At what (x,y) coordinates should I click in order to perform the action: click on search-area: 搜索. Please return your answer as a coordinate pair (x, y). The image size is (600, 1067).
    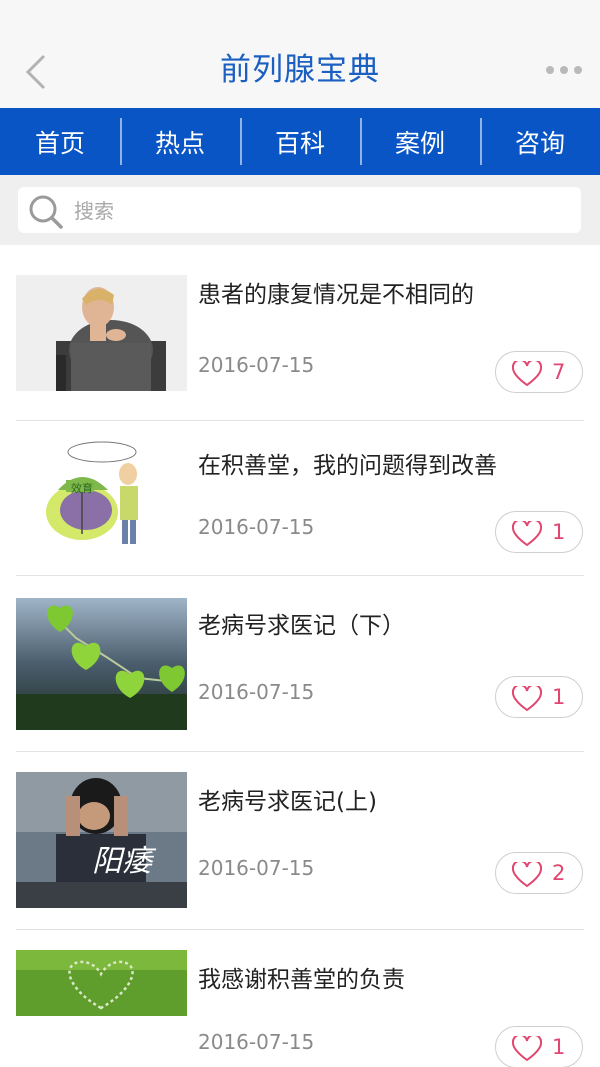
    Looking at the image, I should click on (300, 210).